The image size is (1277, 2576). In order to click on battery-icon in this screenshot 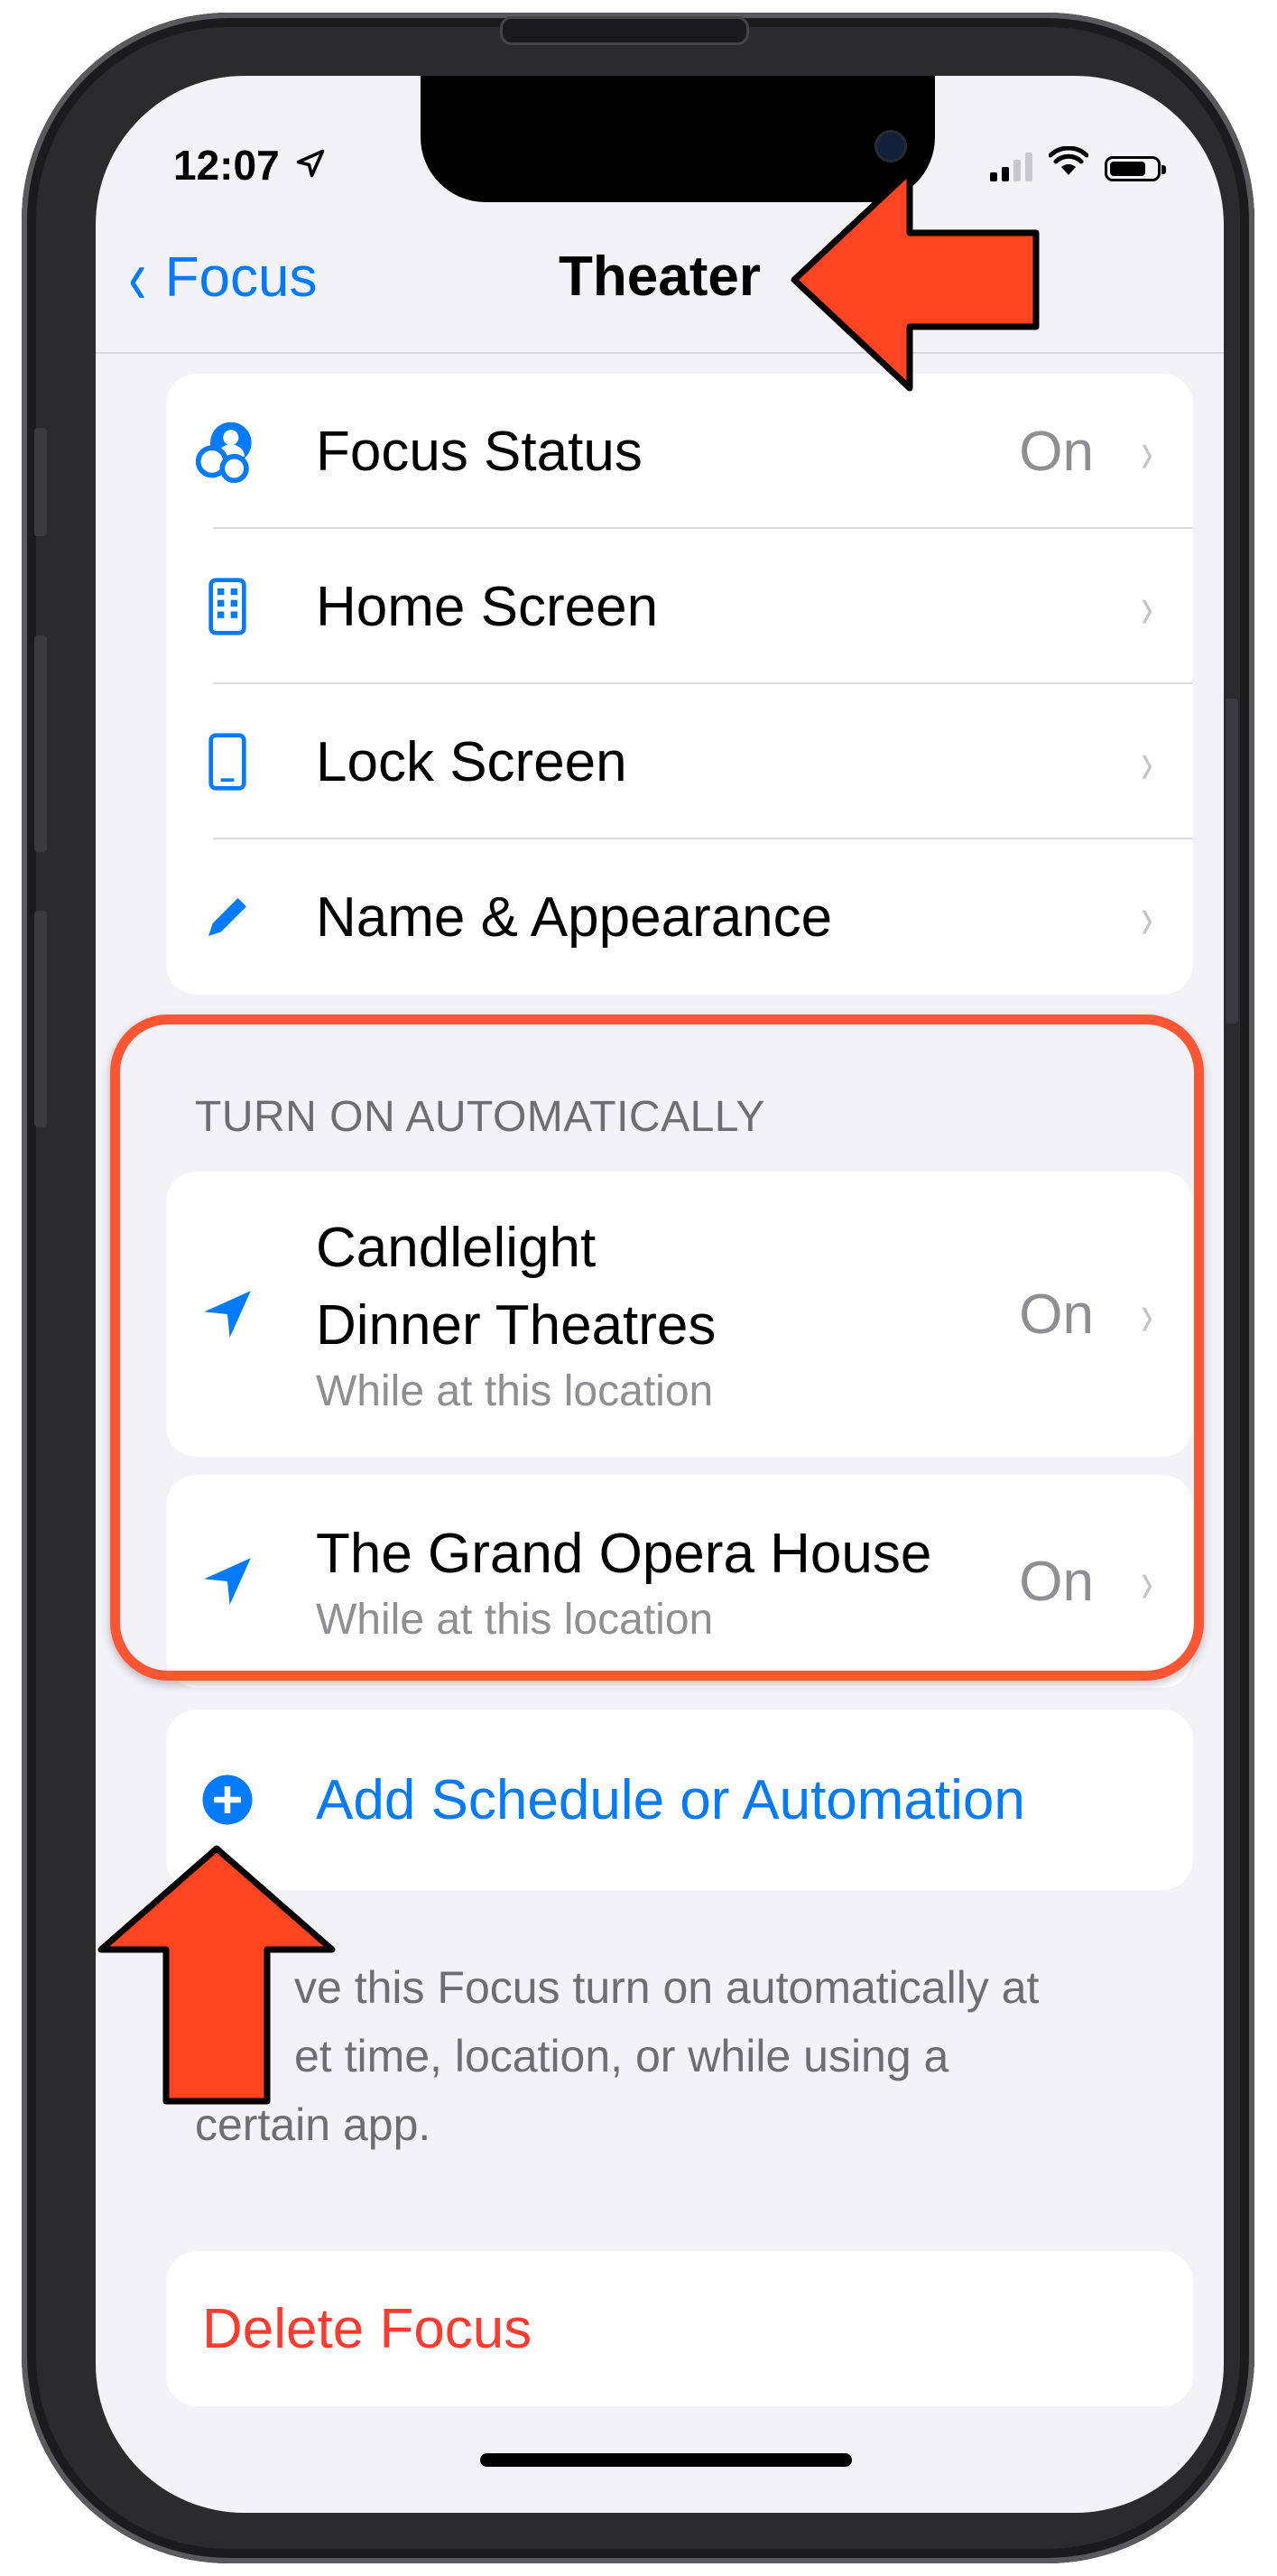, I will do `click(1135, 169)`.